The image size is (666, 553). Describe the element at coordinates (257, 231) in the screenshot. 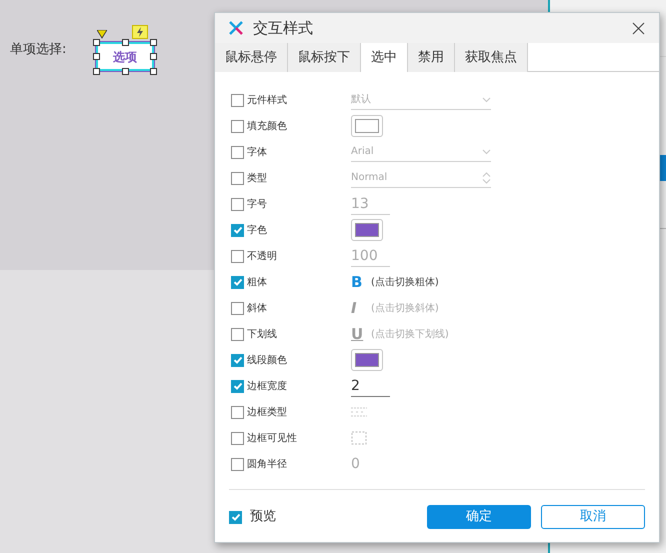

I see `option-label: 字色` at that location.